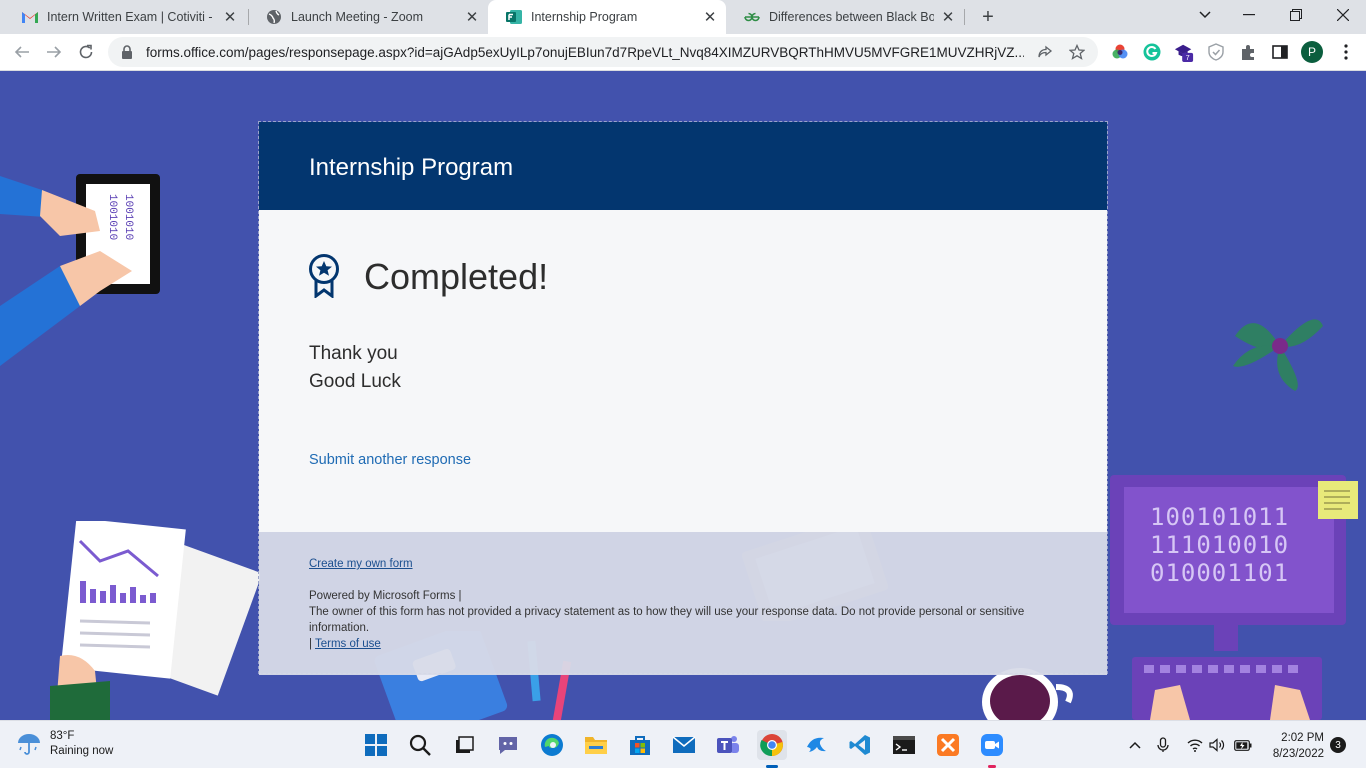 Image resolution: width=1366 pixels, height=768 pixels. Describe the element at coordinates (1338, 745) in the screenshot. I see `notification-count-badge: 3` at that location.